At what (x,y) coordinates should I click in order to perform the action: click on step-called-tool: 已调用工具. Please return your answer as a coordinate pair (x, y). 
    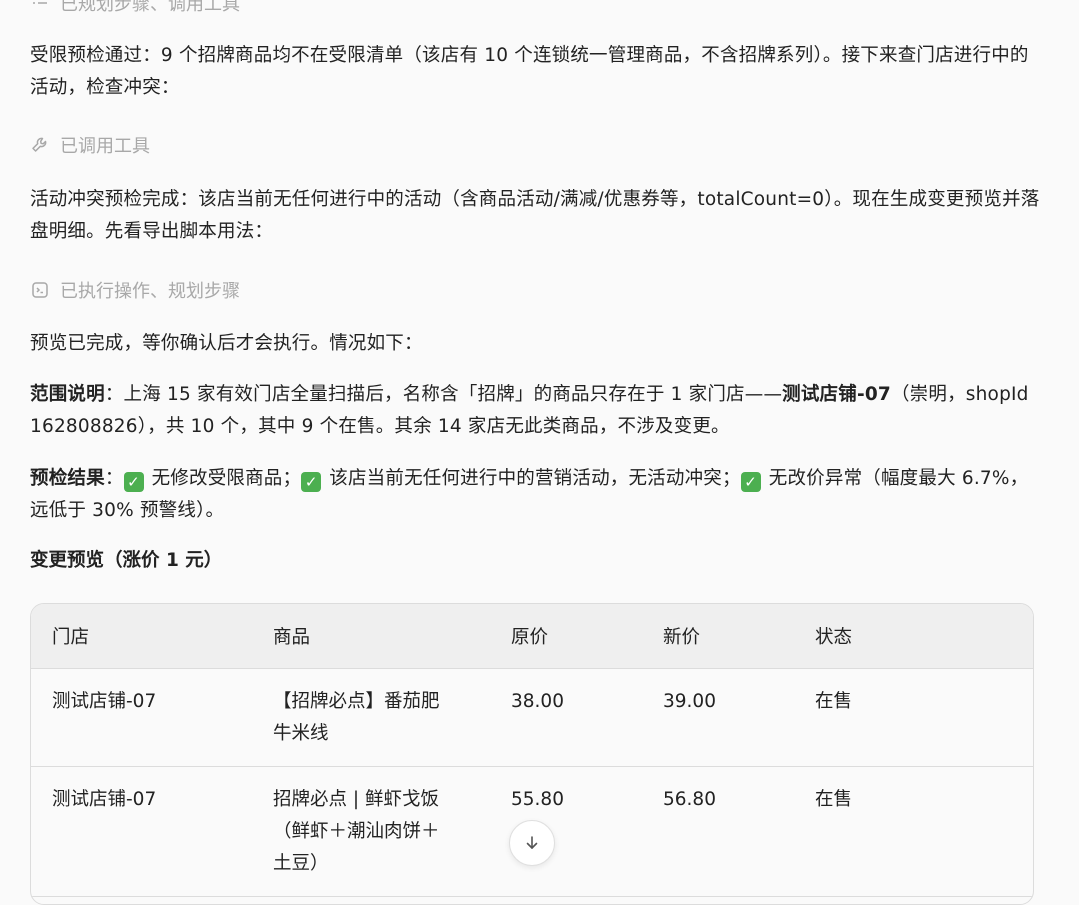
    Looking at the image, I should click on (90, 145).